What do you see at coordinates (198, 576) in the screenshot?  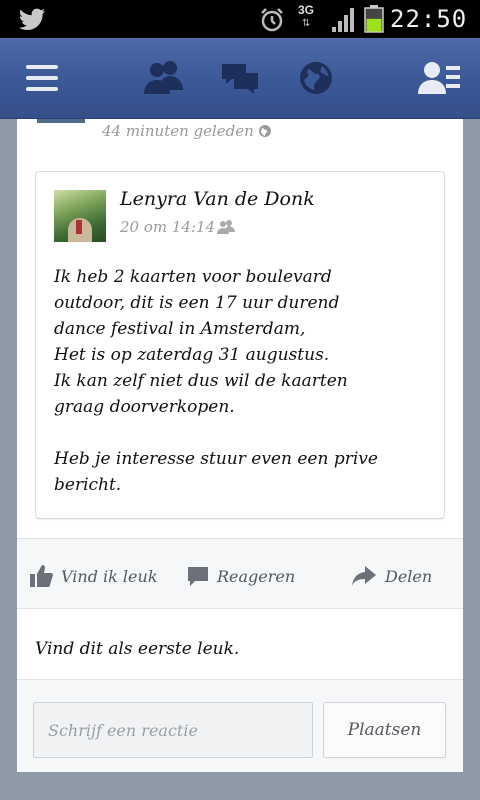 I see `comment-icon` at bounding box center [198, 576].